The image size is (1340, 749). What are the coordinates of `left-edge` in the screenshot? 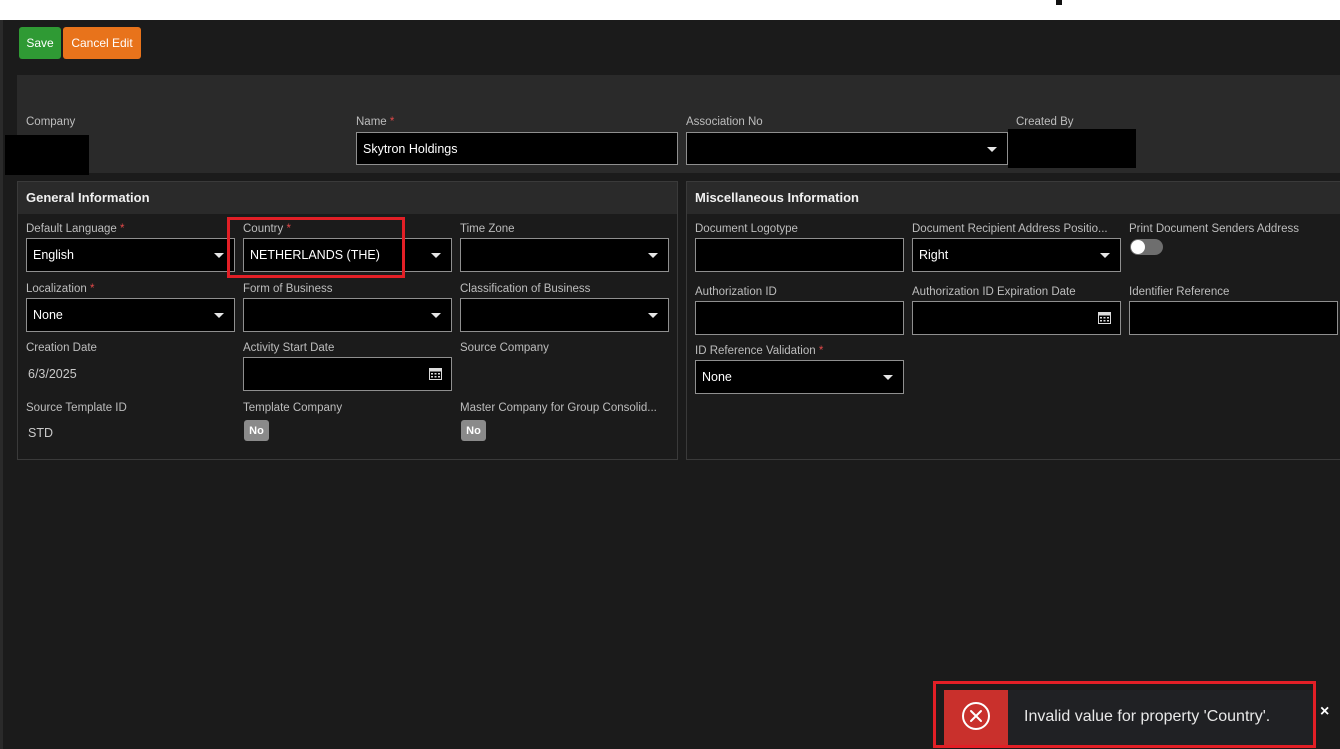 It's located at (1, 384).